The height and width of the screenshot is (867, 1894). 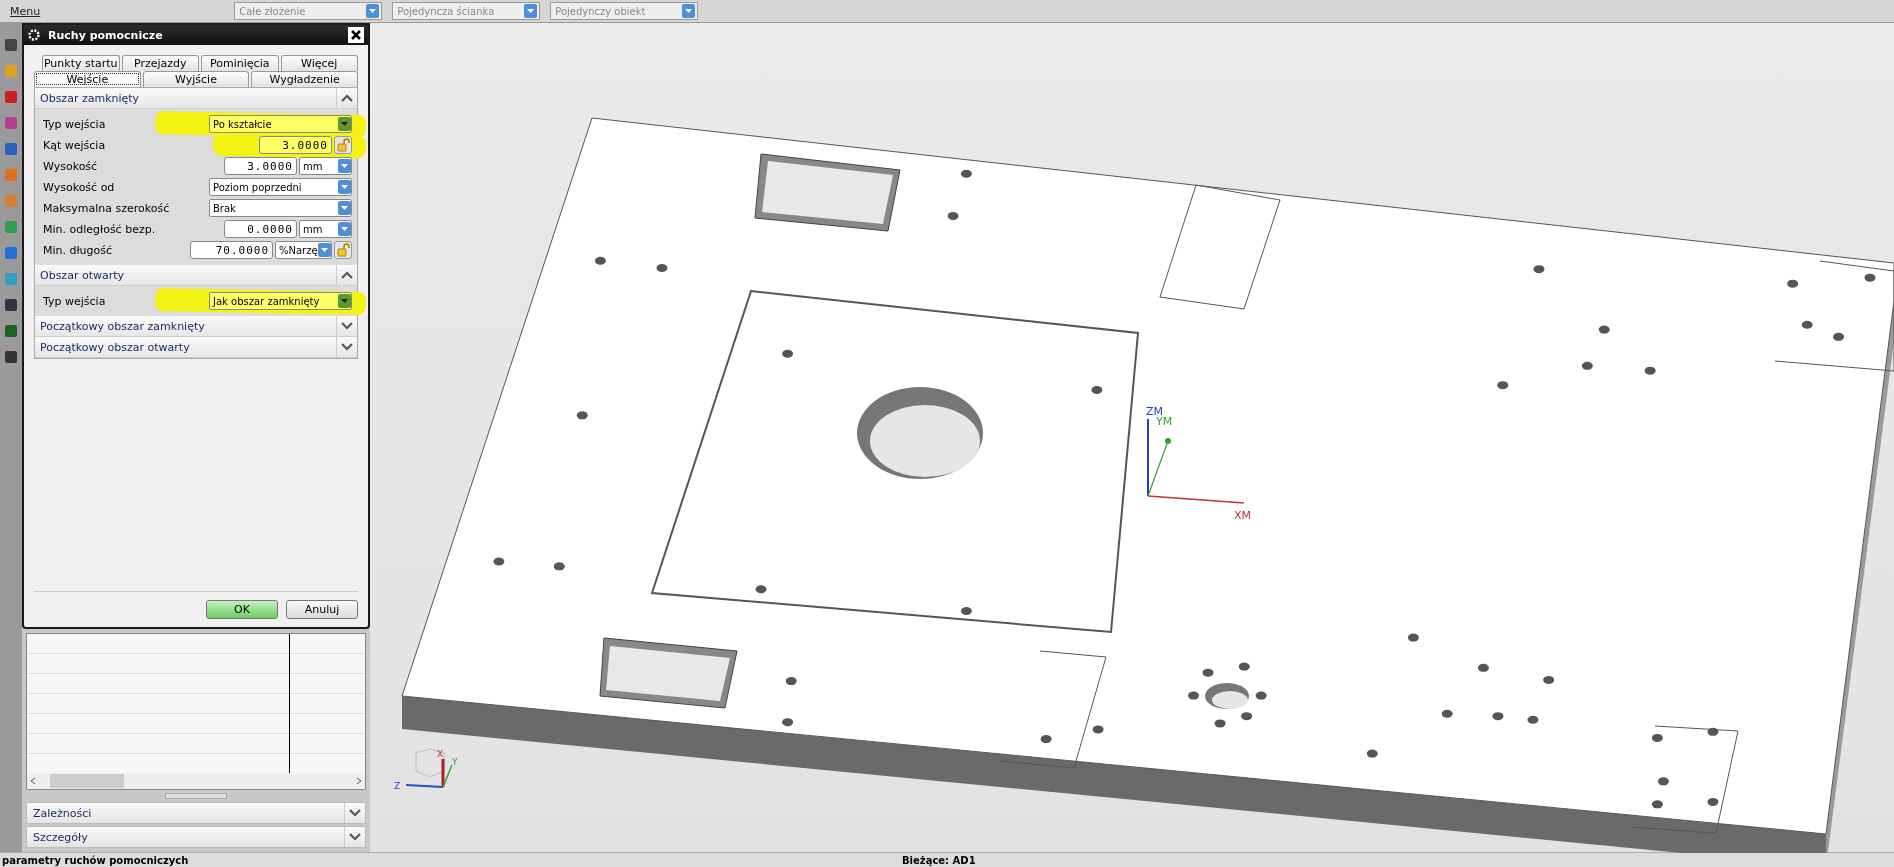 What do you see at coordinates (260, 229) in the screenshot?
I see `number-field: 0.0000` at bounding box center [260, 229].